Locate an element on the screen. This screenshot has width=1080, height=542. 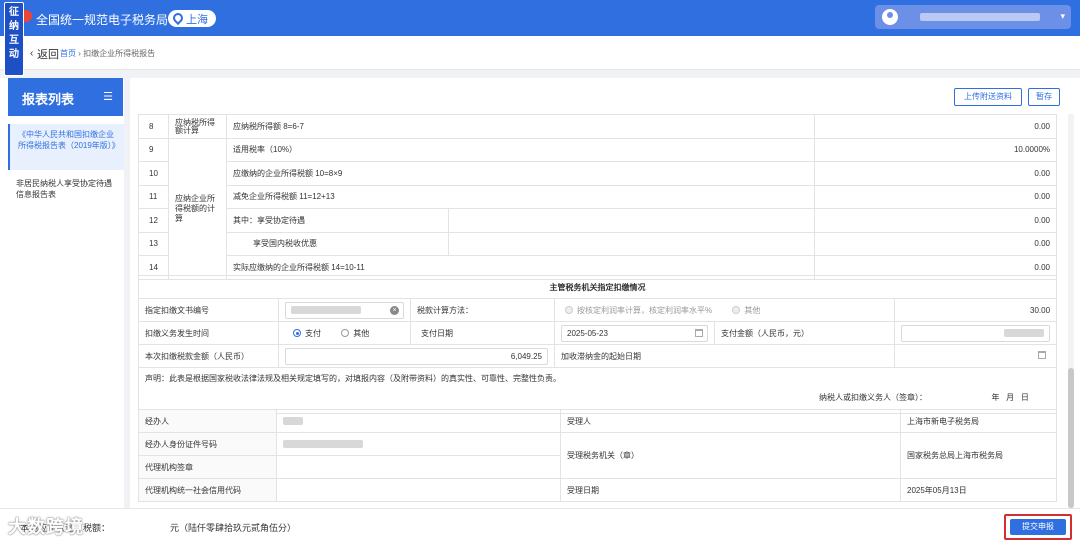
day-label: 日 is located at coordinates (1024, 397).